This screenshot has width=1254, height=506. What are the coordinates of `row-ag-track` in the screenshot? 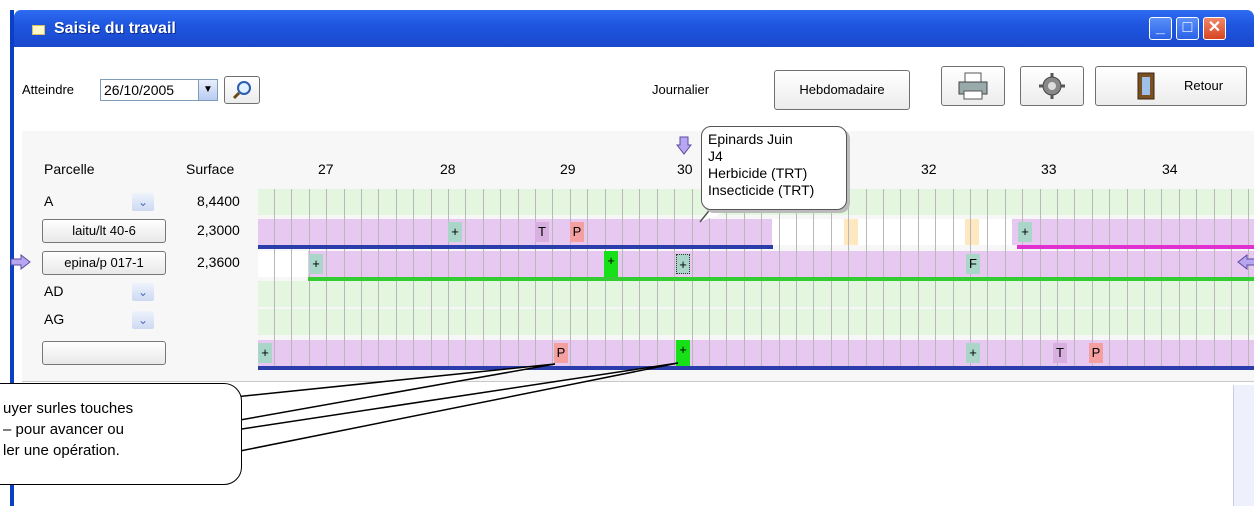 It's located at (756, 322).